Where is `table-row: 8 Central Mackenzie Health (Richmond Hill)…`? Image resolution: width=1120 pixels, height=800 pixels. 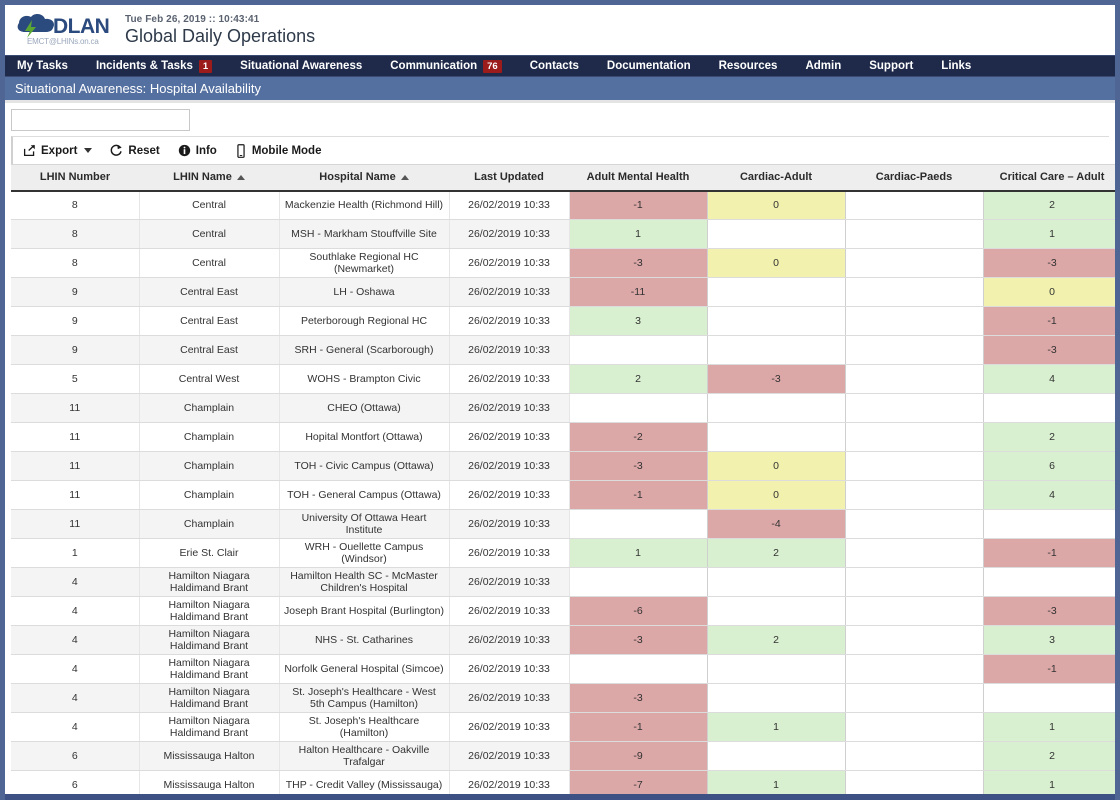
table-row: 8 Central Mackenzie Health (Richmond Hill)… is located at coordinates (563, 205).